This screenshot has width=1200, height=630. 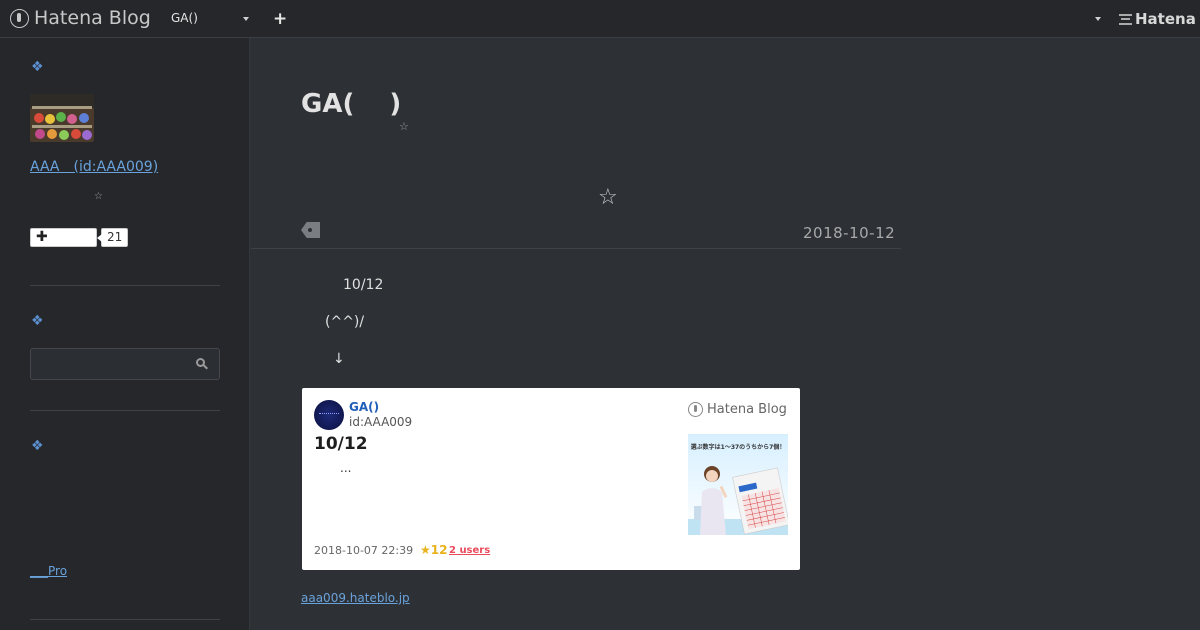 I want to click on card-star-number: 12, so click(x=439, y=550).